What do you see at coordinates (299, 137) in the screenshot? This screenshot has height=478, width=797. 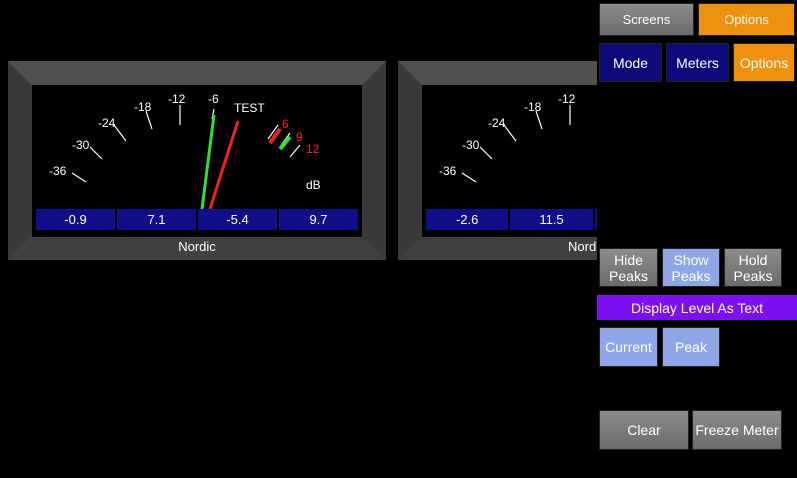 I see `scale-label: 9` at bounding box center [299, 137].